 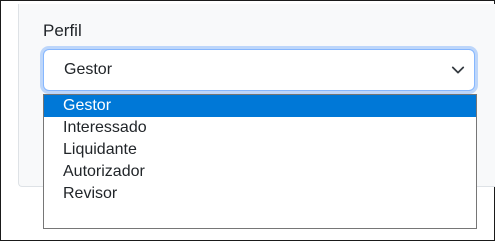 What do you see at coordinates (88, 69) in the screenshot?
I see `perfil-select-value: Gestor` at bounding box center [88, 69].